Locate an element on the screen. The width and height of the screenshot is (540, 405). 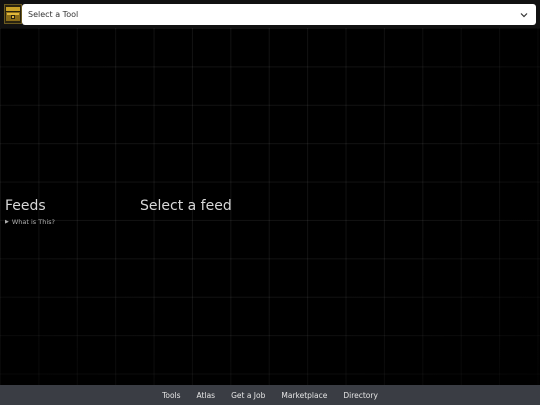
disclosure-triangle-icon: ▶ is located at coordinates (7, 222).